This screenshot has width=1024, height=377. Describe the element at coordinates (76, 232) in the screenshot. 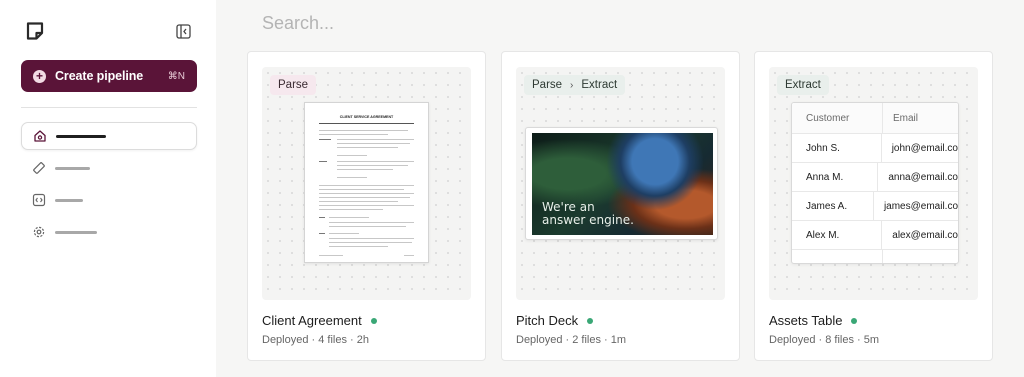

I see `sidebar-item-settings-label` at that location.